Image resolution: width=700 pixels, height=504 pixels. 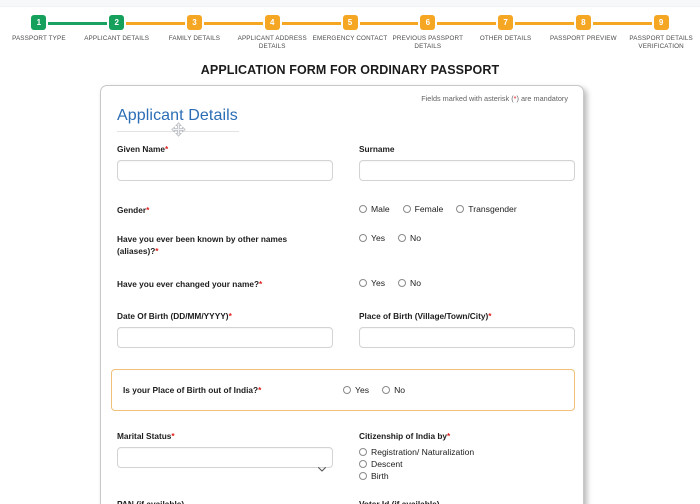 What do you see at coordinates (225, 170) in the screenshot?
I see `given-name-input` at bounding box center [225, 170].